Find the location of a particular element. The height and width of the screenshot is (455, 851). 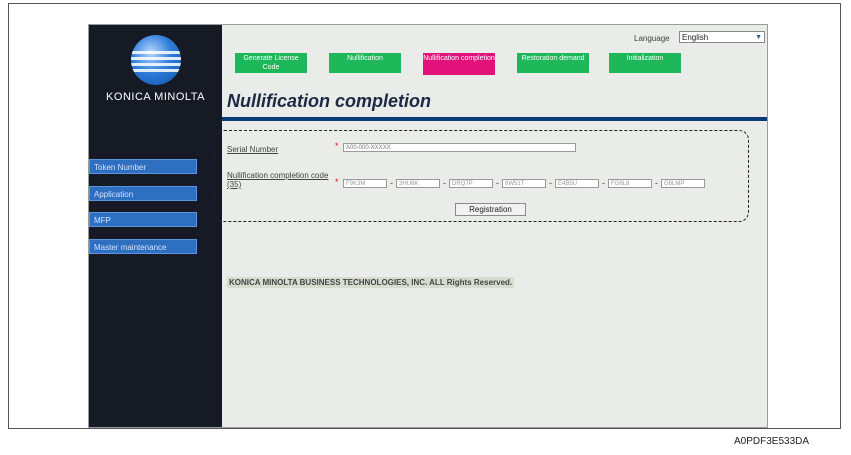

figure-caption: A0PDF3E533DA is located at coordinates (772, 441).